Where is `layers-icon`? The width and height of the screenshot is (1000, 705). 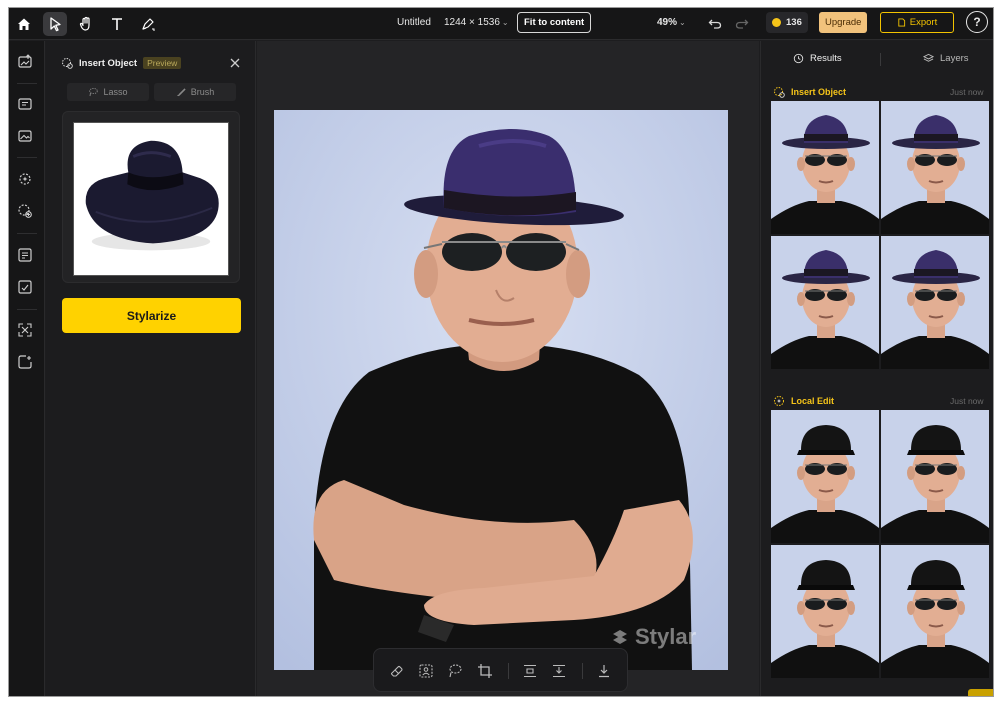
layers-icon is located at coordinates (928, 57).